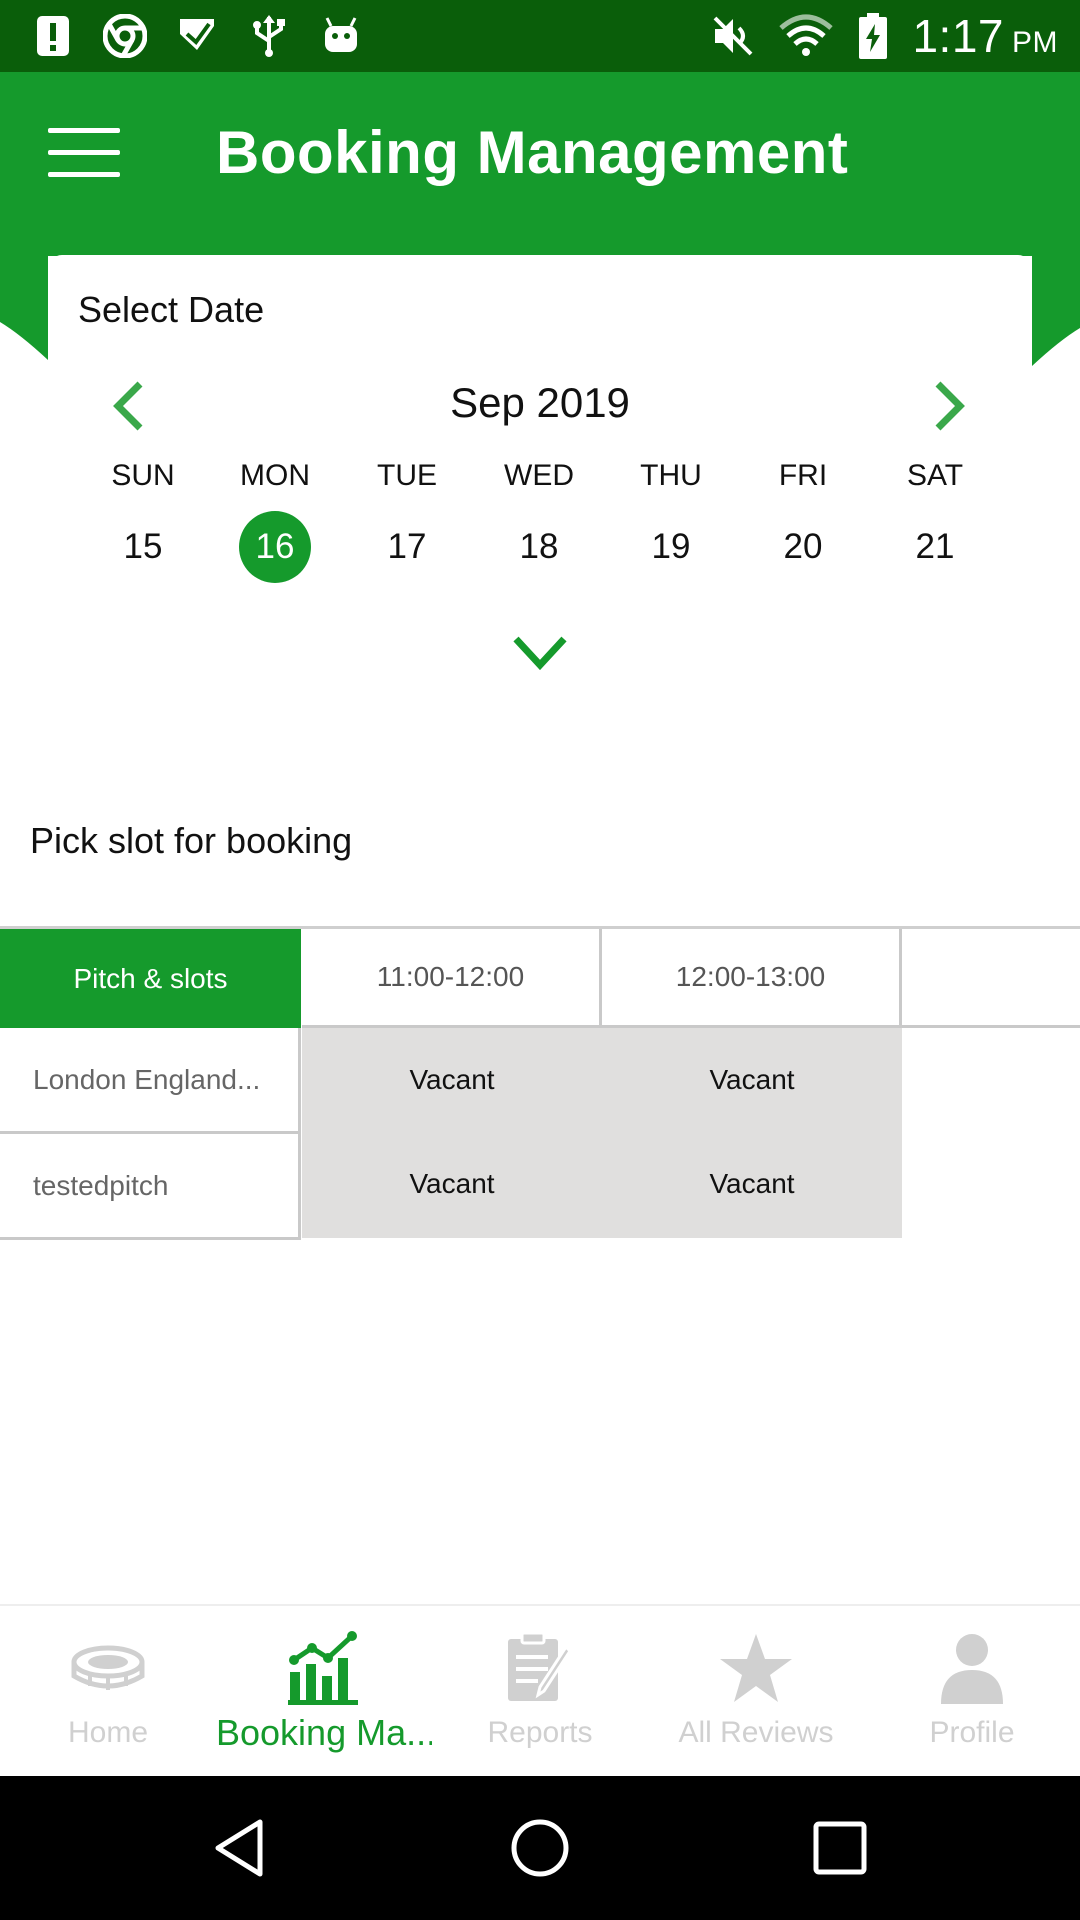  Describe the element at coordinates (143, 547) in the screenshot. I see `day-15: 15` at that location.